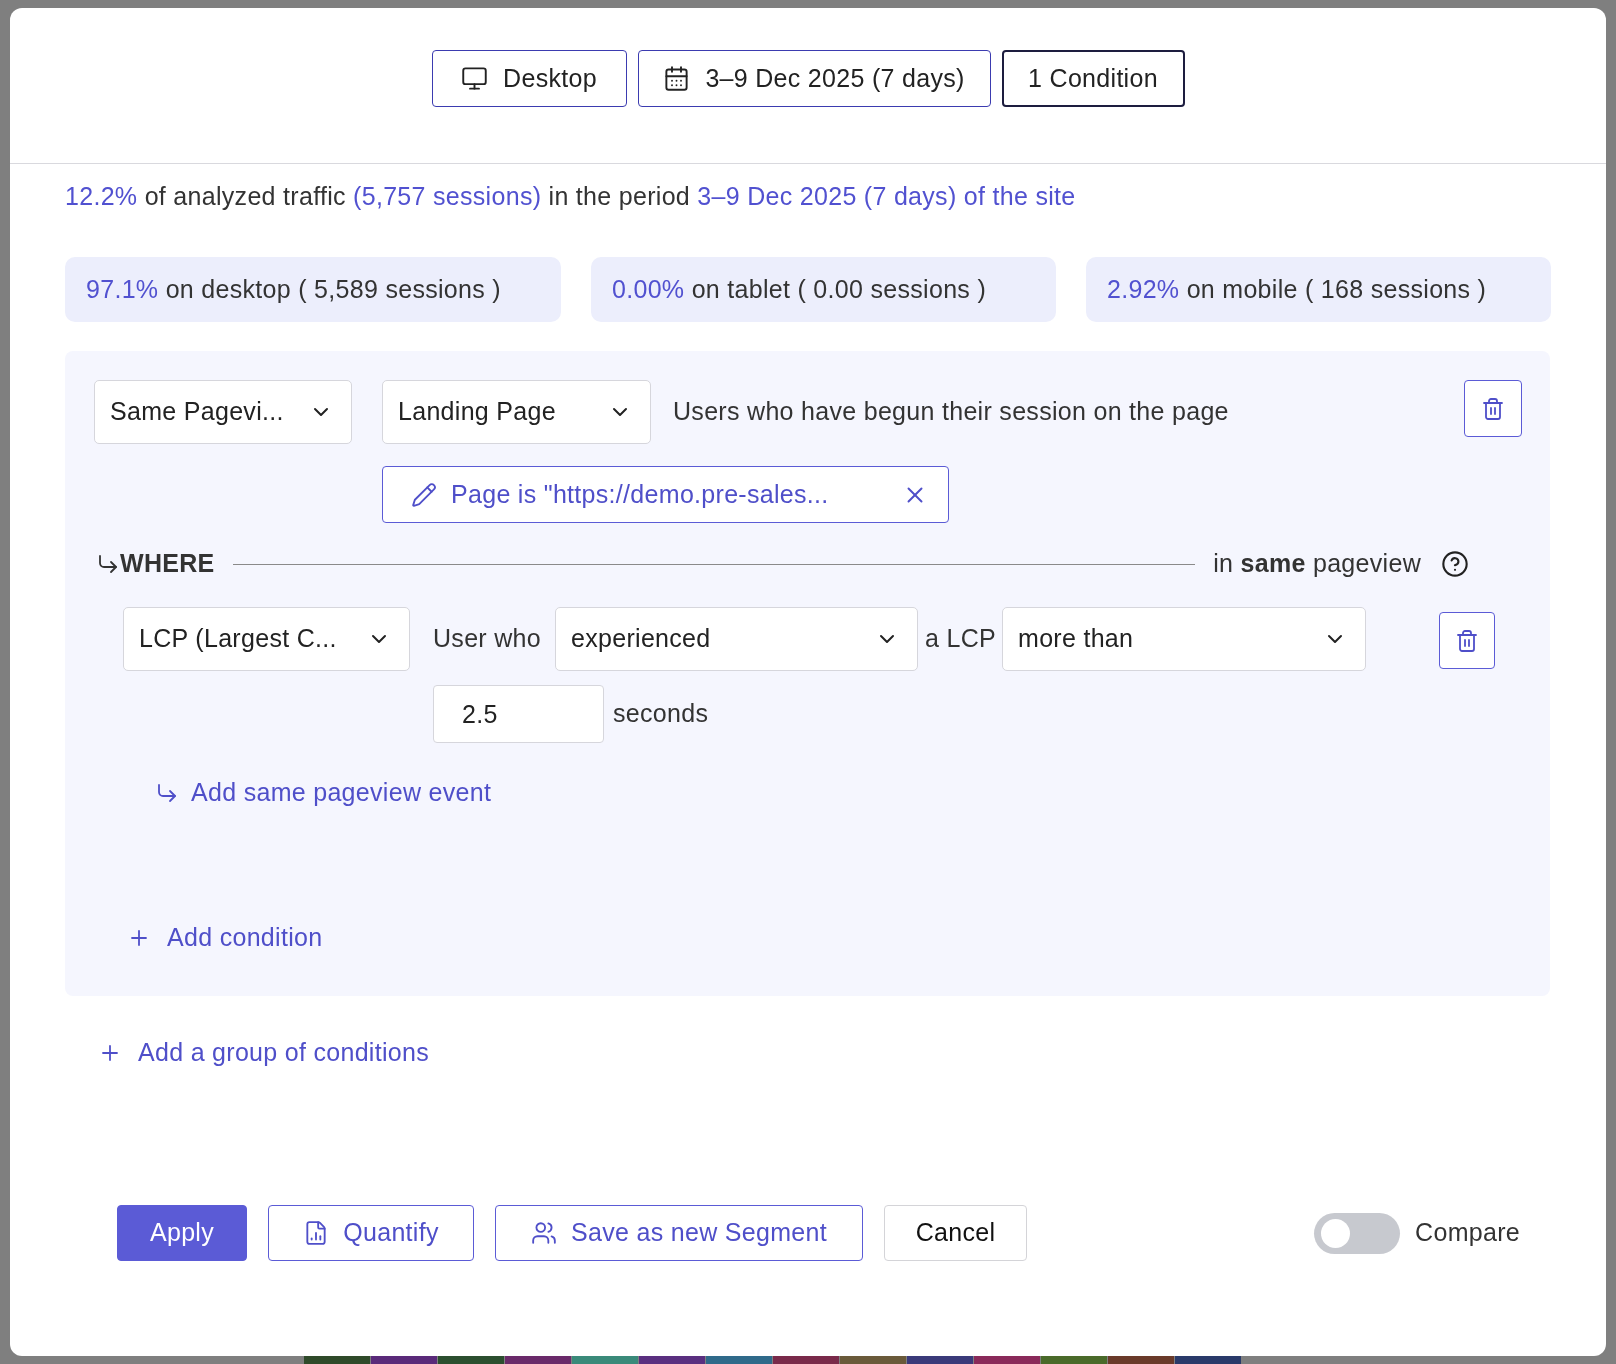 Image resolution: width=1616 pixels, height=1364 pixels. What do you see at coordinates (1357, 1233) in the screenshot?
I see `compare-toggle` at bounding box center [1357, 1233].